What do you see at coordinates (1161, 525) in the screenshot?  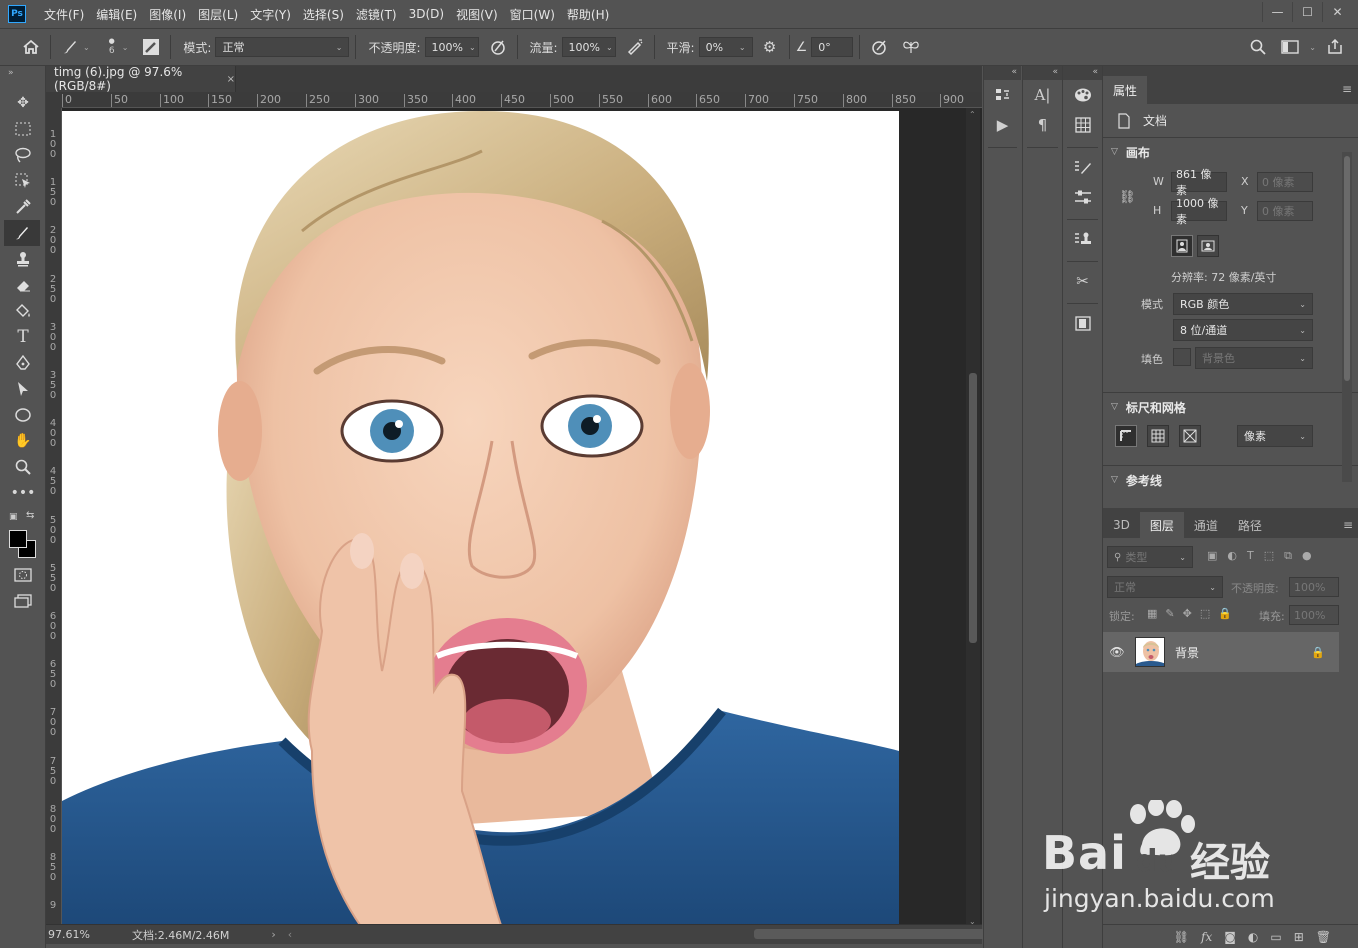 I see `tab-layers: 图层` at bounding box center [1161, 525].